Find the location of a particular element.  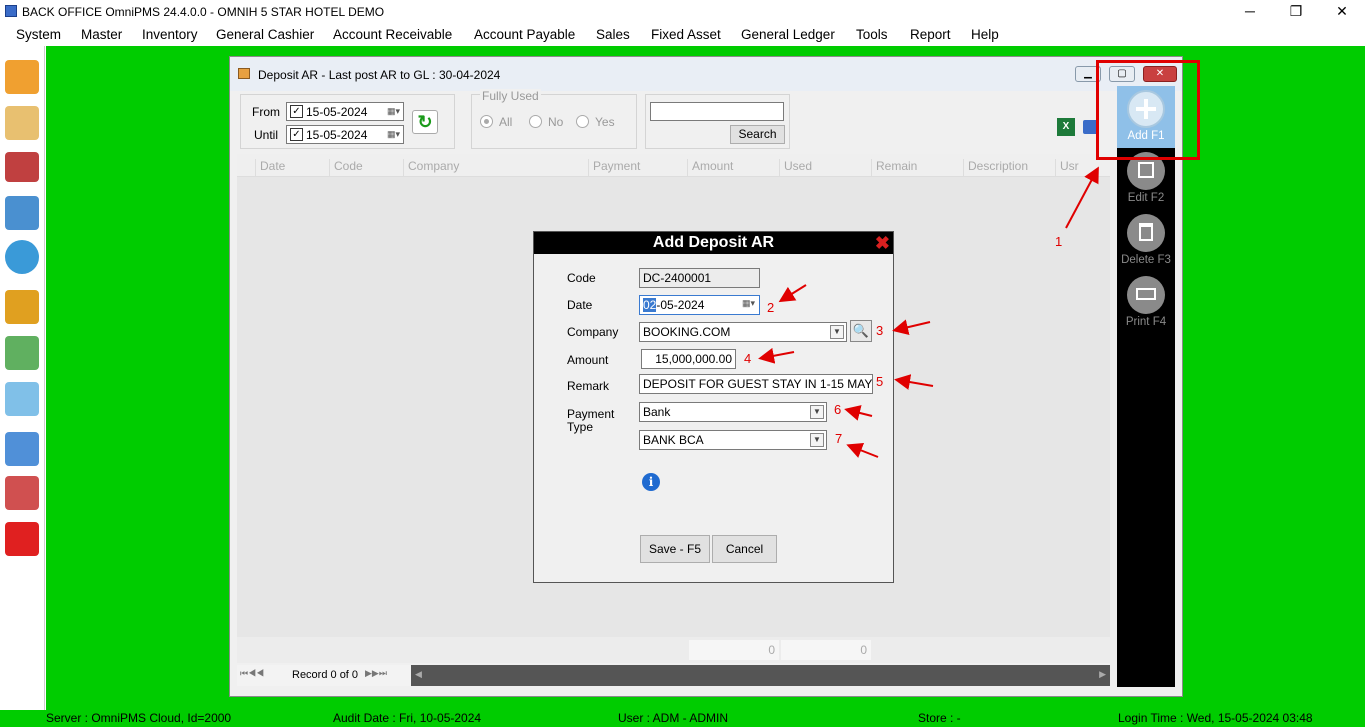

record-count: Record 0 of 0 is located at coordinates (325, 675).